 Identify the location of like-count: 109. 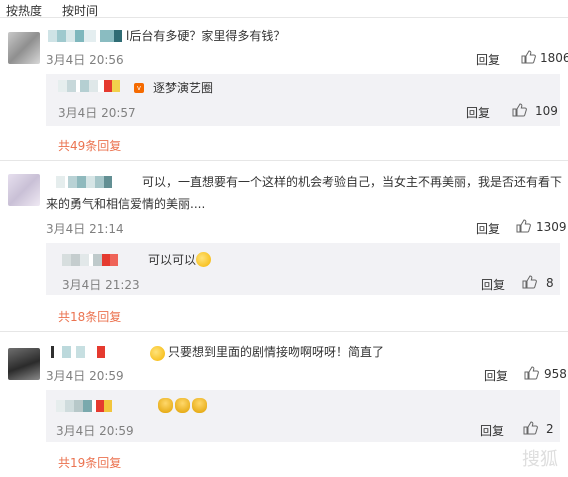
(546, 111).